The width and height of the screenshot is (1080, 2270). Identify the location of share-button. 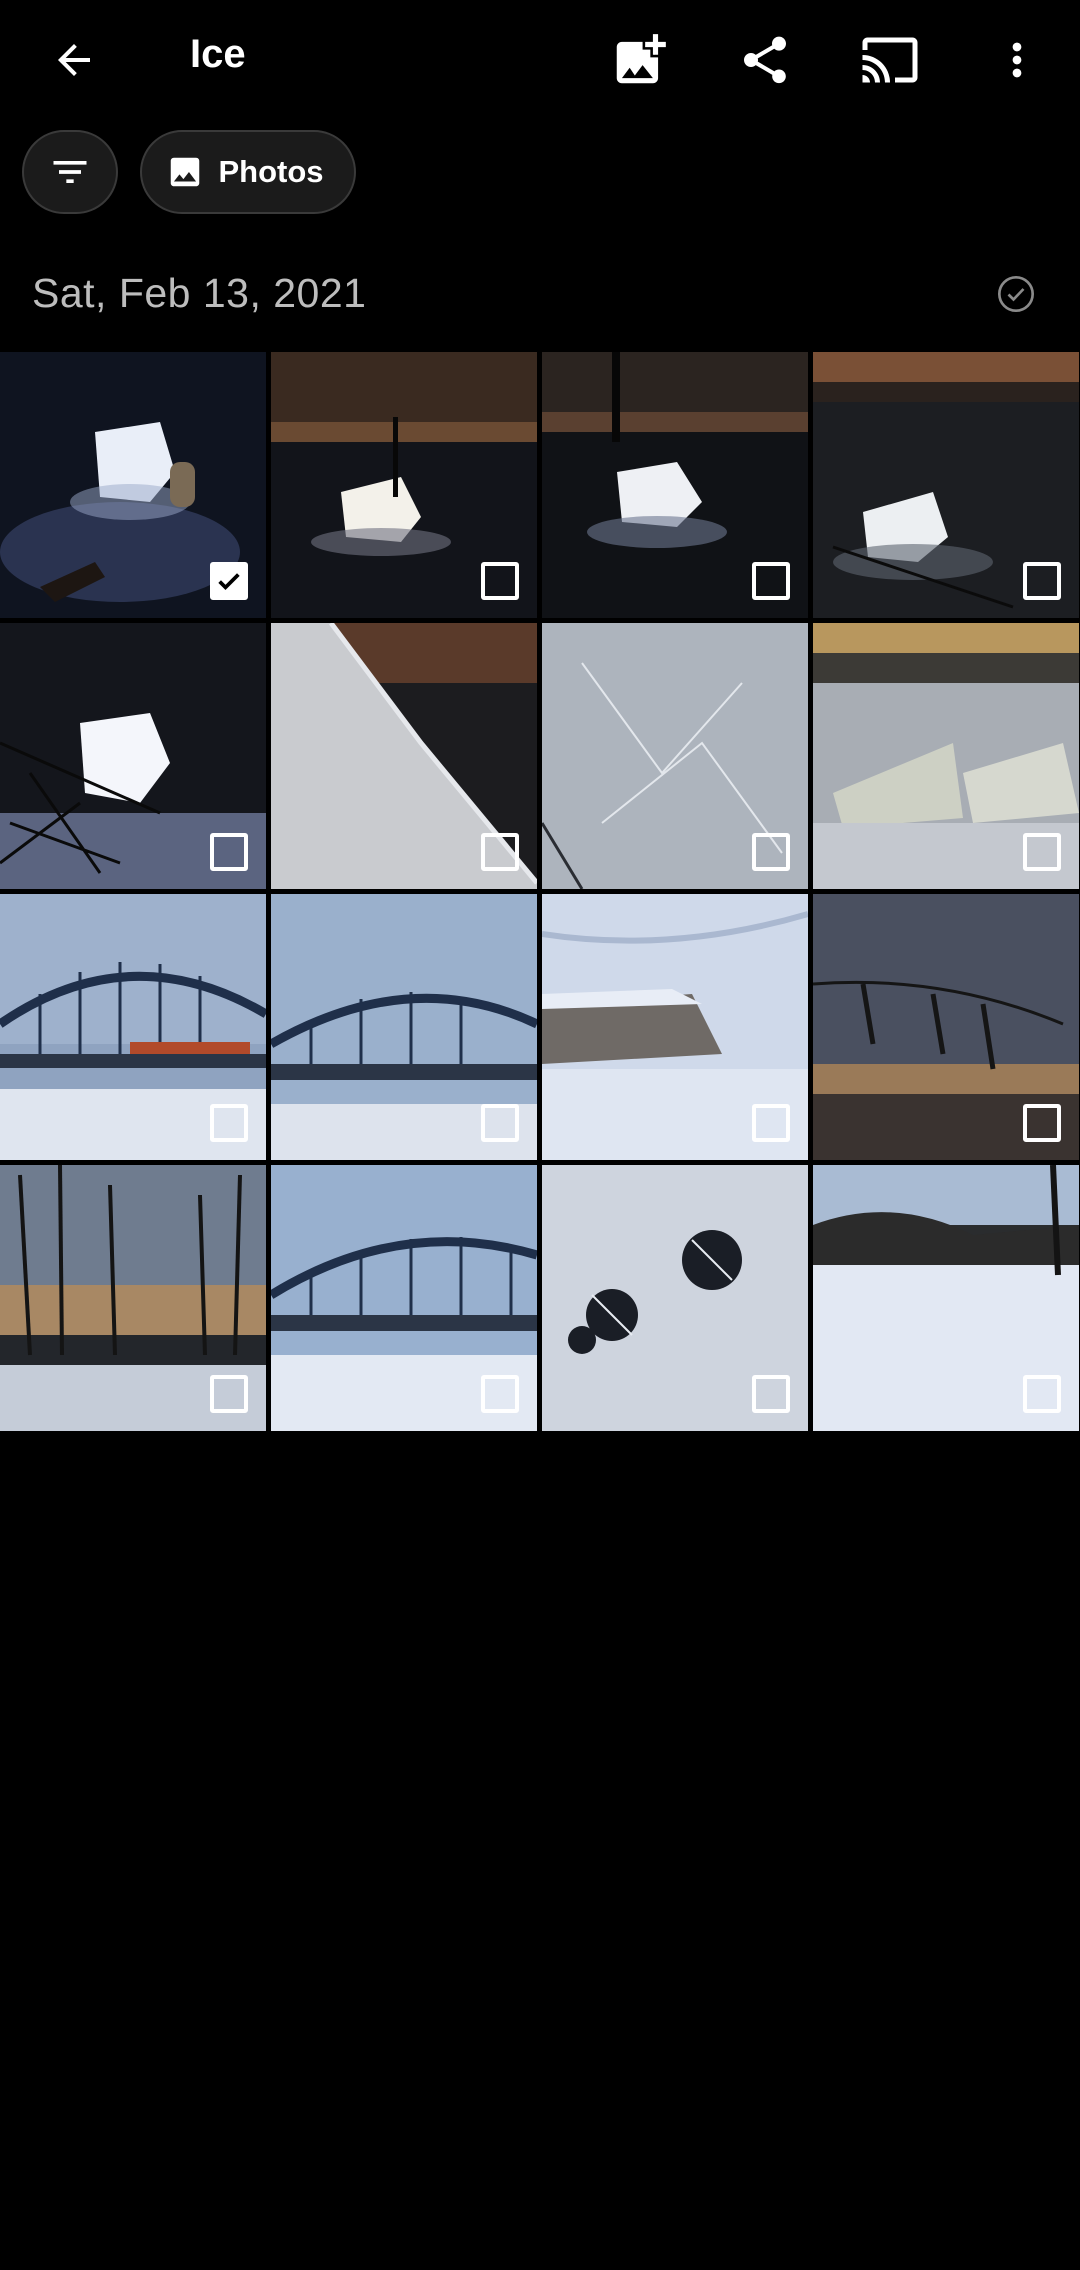
(765, 60).